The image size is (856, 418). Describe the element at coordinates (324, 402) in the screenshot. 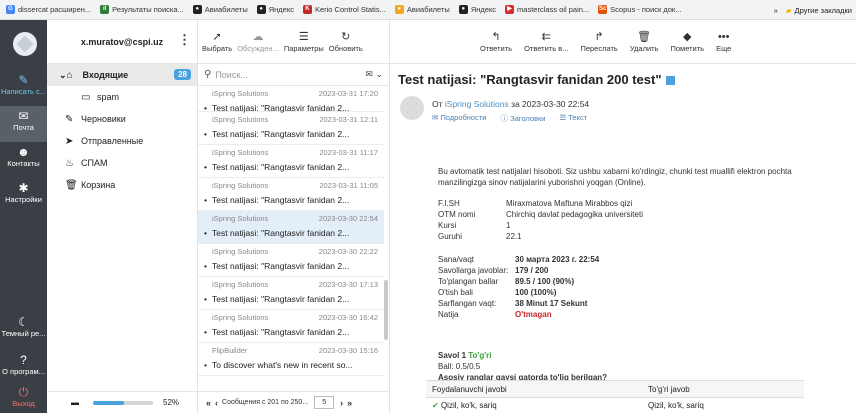

I see `page-input: 5` at that location.